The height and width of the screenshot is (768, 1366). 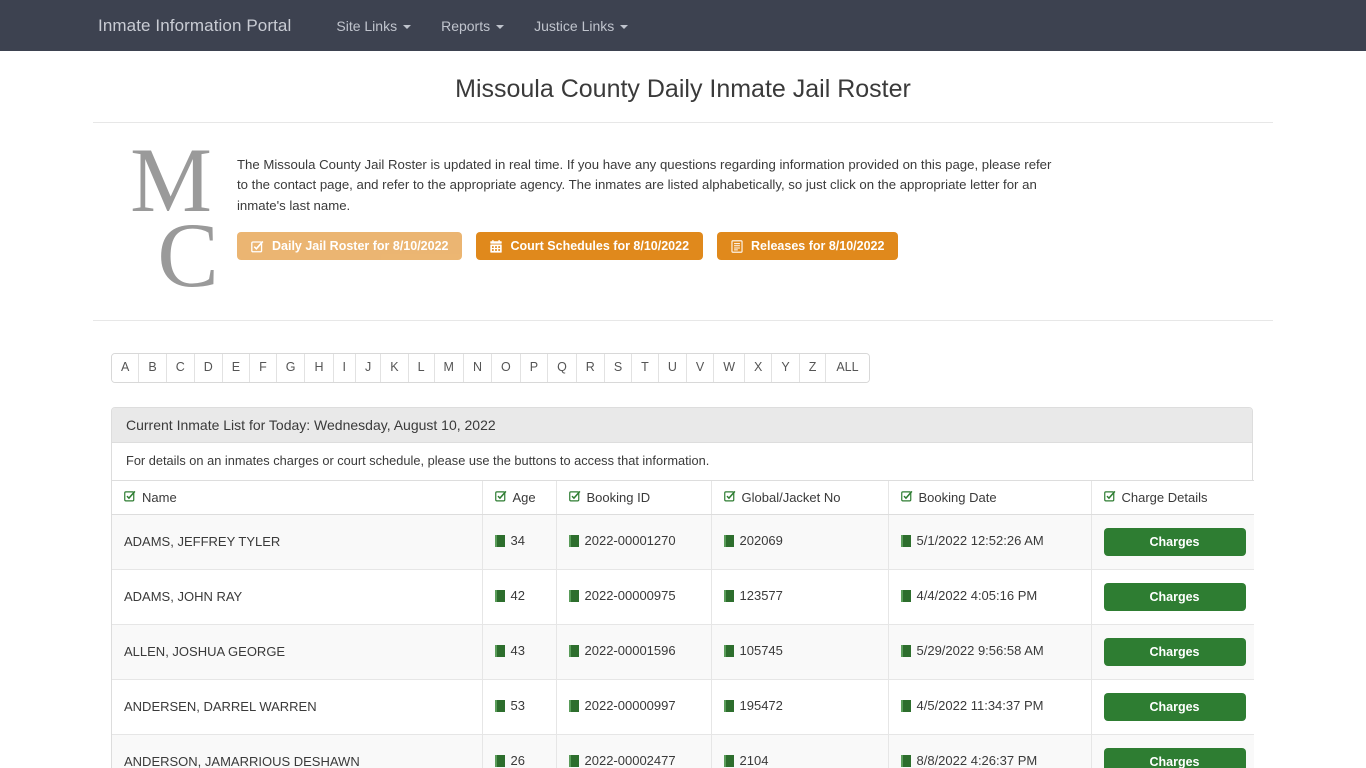 I want to click on cell-booking-id: 2022-00000975, so click(x=633, y=597).